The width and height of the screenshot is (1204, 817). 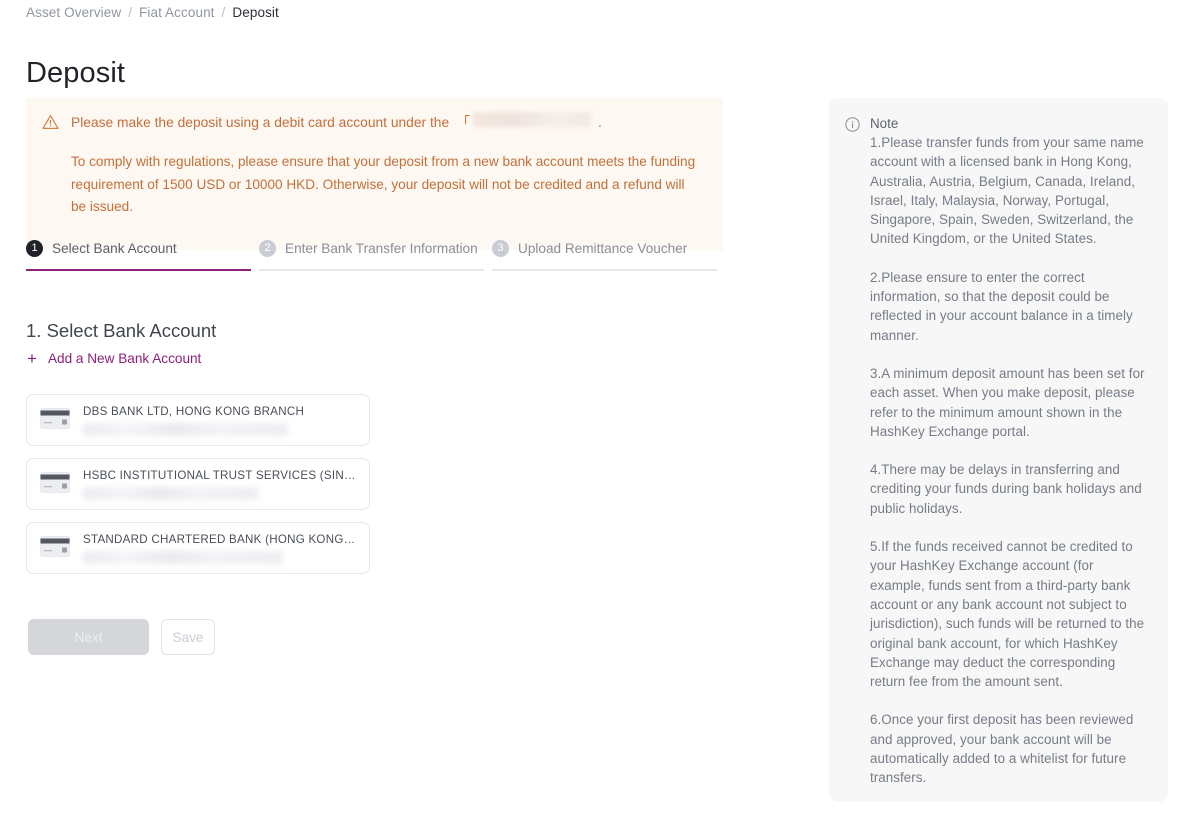 I want to click on breadcrumb: Asset Overview / Fiat Account / Deposit, so click(x=152, y=12).